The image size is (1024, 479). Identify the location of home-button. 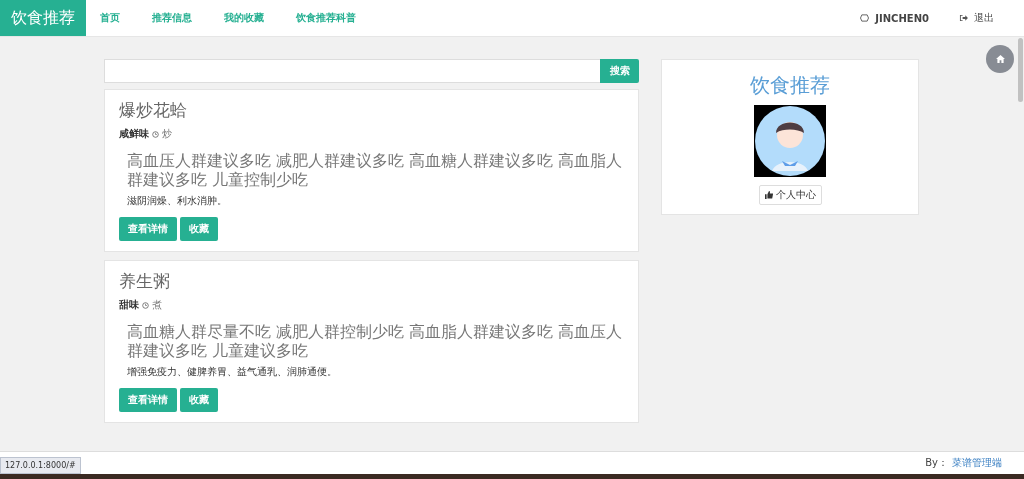
(1000, 59).